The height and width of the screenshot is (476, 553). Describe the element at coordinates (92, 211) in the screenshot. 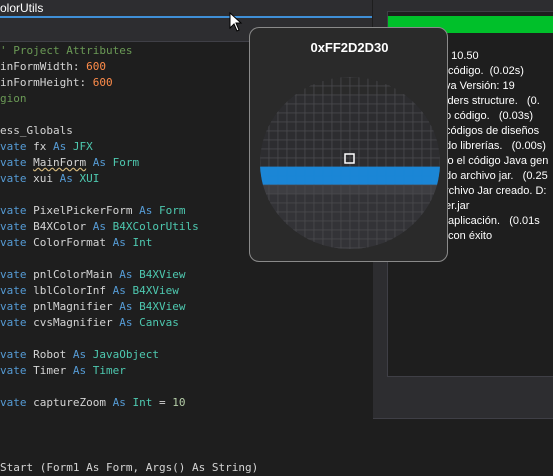

I see `code-line: vate PixelPickerForm As Form` at that location.